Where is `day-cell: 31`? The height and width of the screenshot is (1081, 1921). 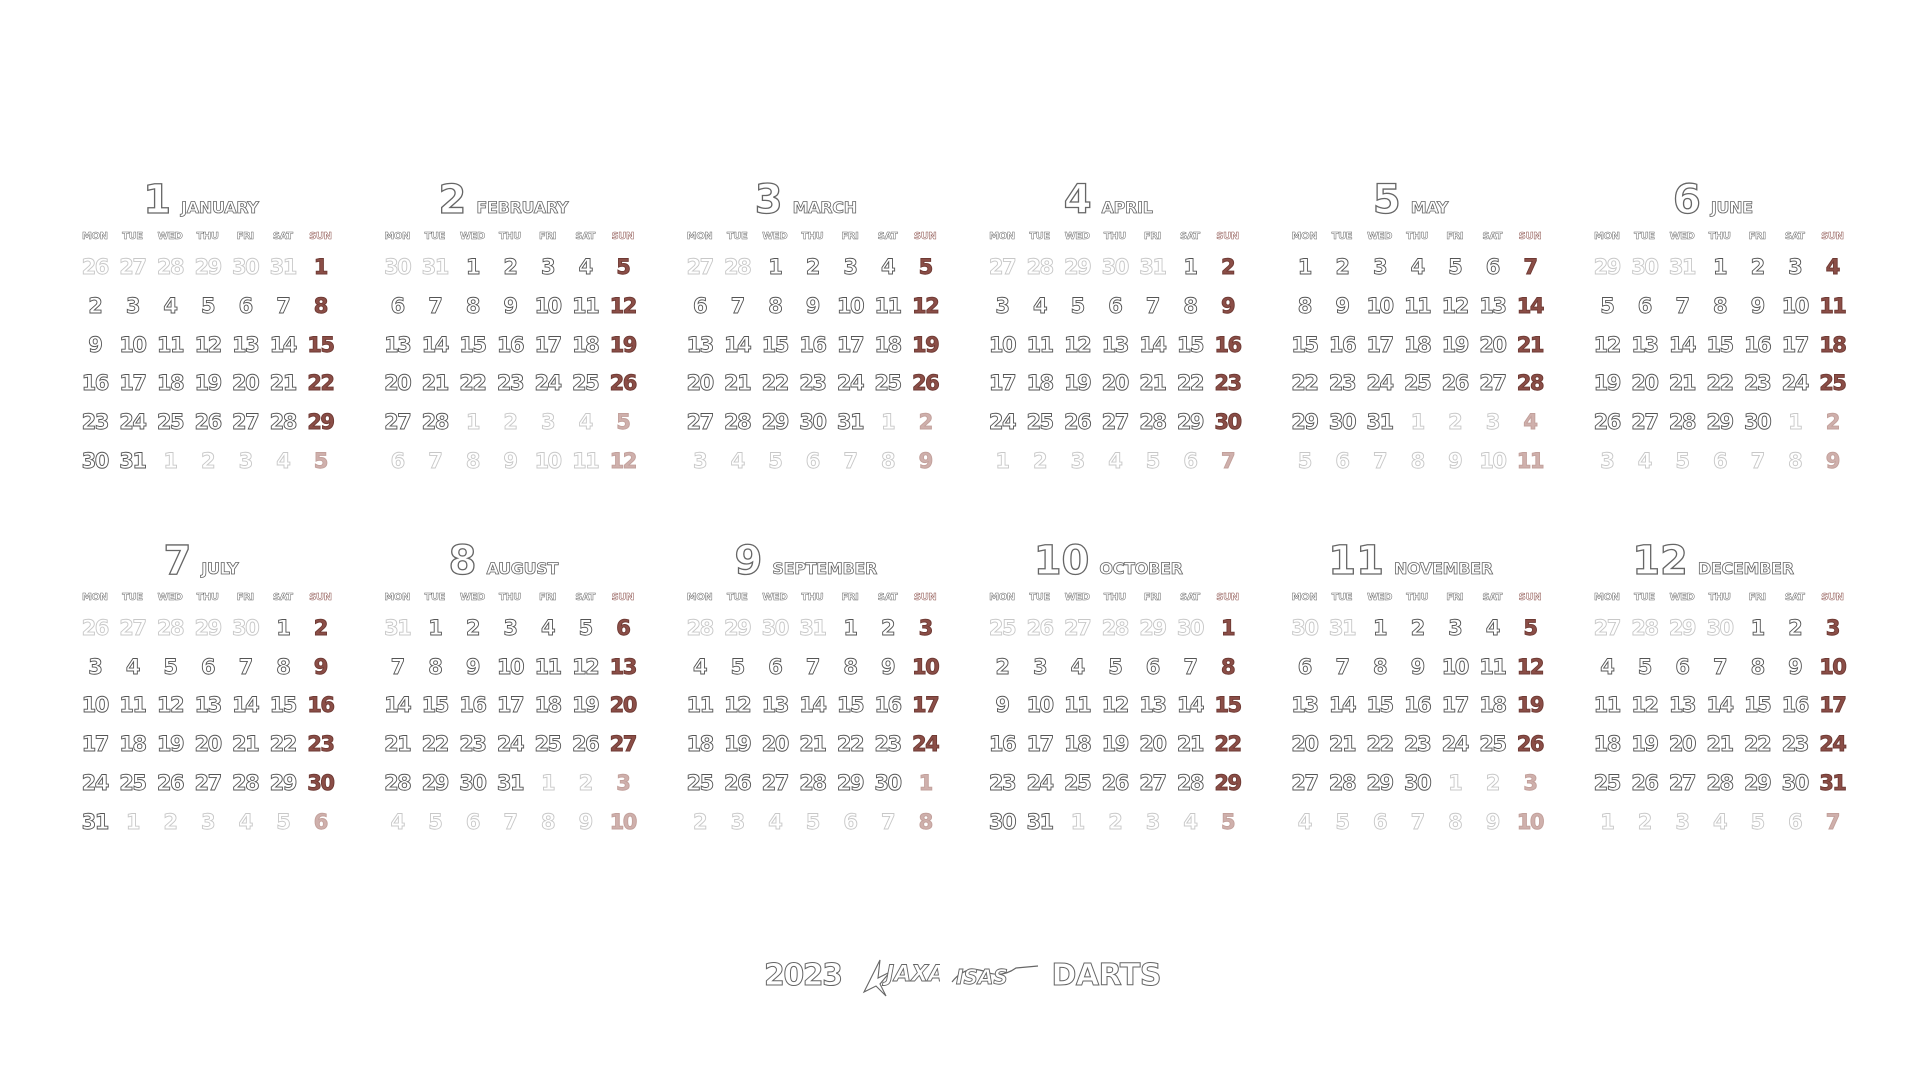 day-cell: 31 is located at coordinates (95, 821).